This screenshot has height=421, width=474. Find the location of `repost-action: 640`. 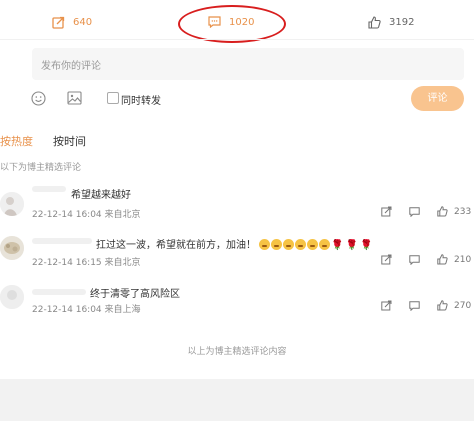

repost-action: 640 is located at coordinates (72, 22).